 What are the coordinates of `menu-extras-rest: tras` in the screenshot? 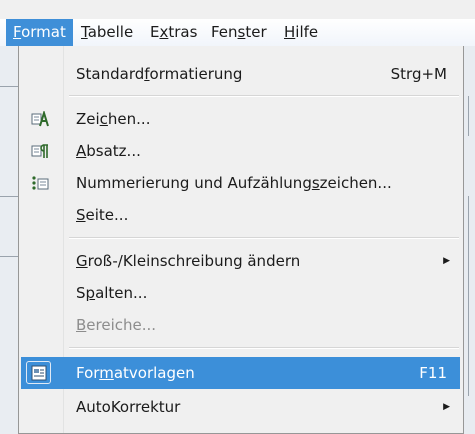 It's located at (183, 32).